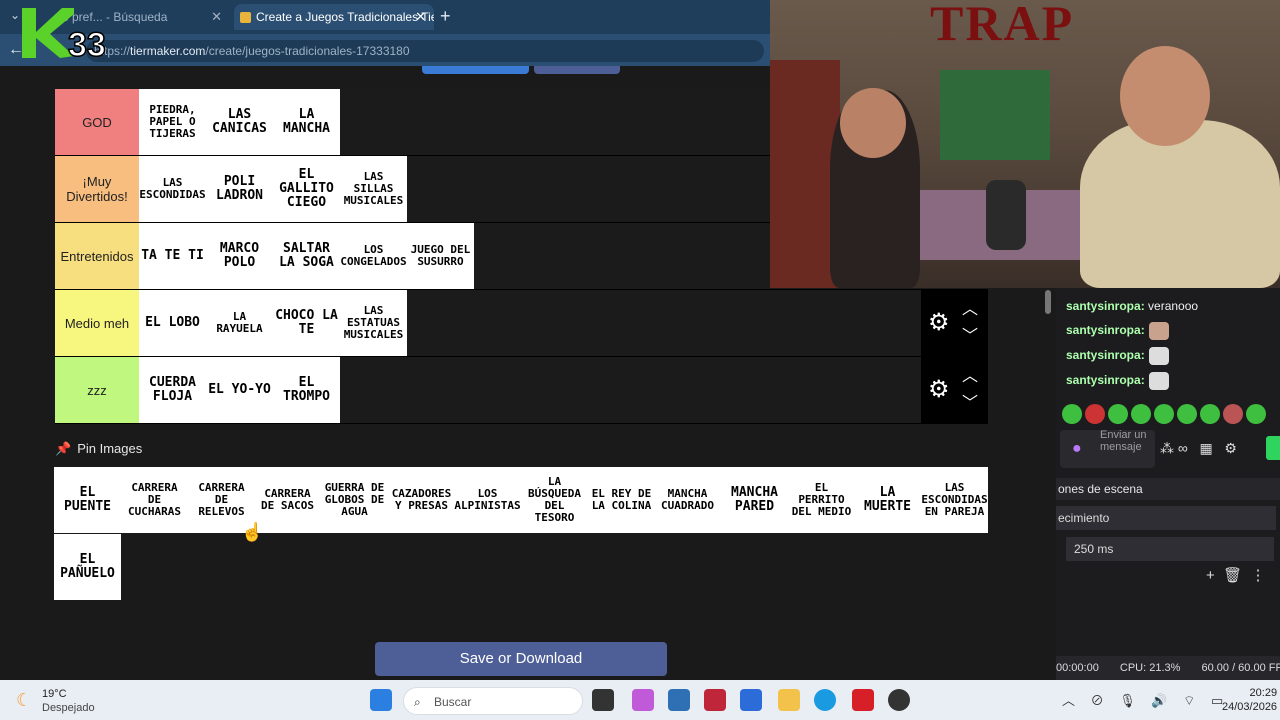 This screenshot has width=1280, height=720. What do you see at coordinates (825, 700) in the screenshot?
I see `edge-icon` at bounding box center [825, 700].